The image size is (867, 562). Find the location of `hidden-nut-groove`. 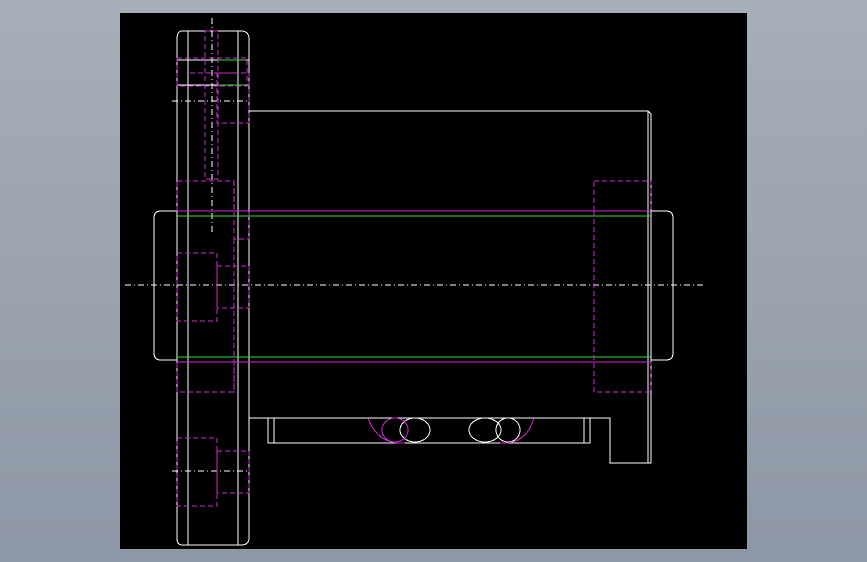

hidden-nut-groove is located at coordinates (241, 225).